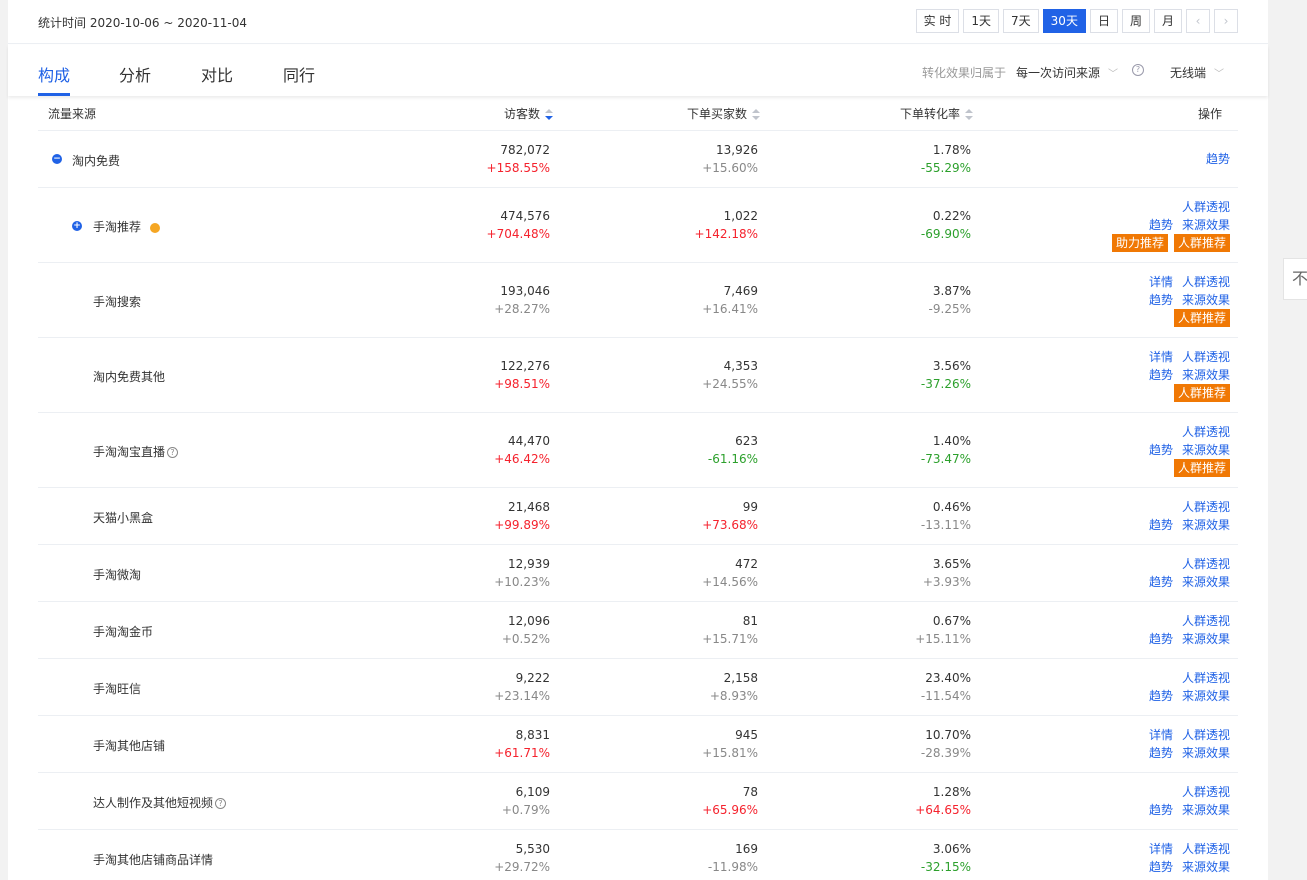 The width and height of the screenshot is (1307, 880). What do you see at coordinates (740, 366) in the screenshot?
I see `buyers-value: 4,353` at bounding box center [740, 366].